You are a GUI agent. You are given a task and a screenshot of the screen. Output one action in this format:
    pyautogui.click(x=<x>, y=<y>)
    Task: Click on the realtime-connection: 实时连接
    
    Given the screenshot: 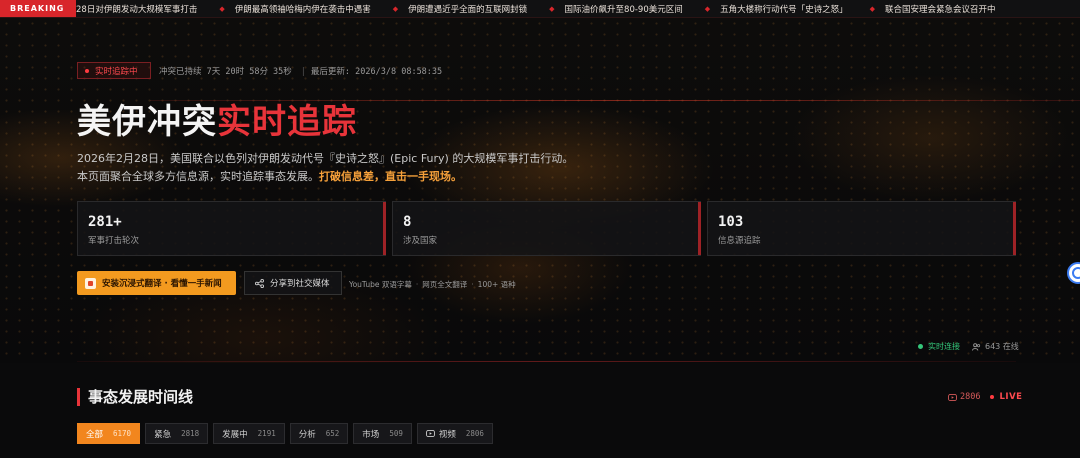 What is the action you would take?
    pyautogui.click(x=939, y=346)
    